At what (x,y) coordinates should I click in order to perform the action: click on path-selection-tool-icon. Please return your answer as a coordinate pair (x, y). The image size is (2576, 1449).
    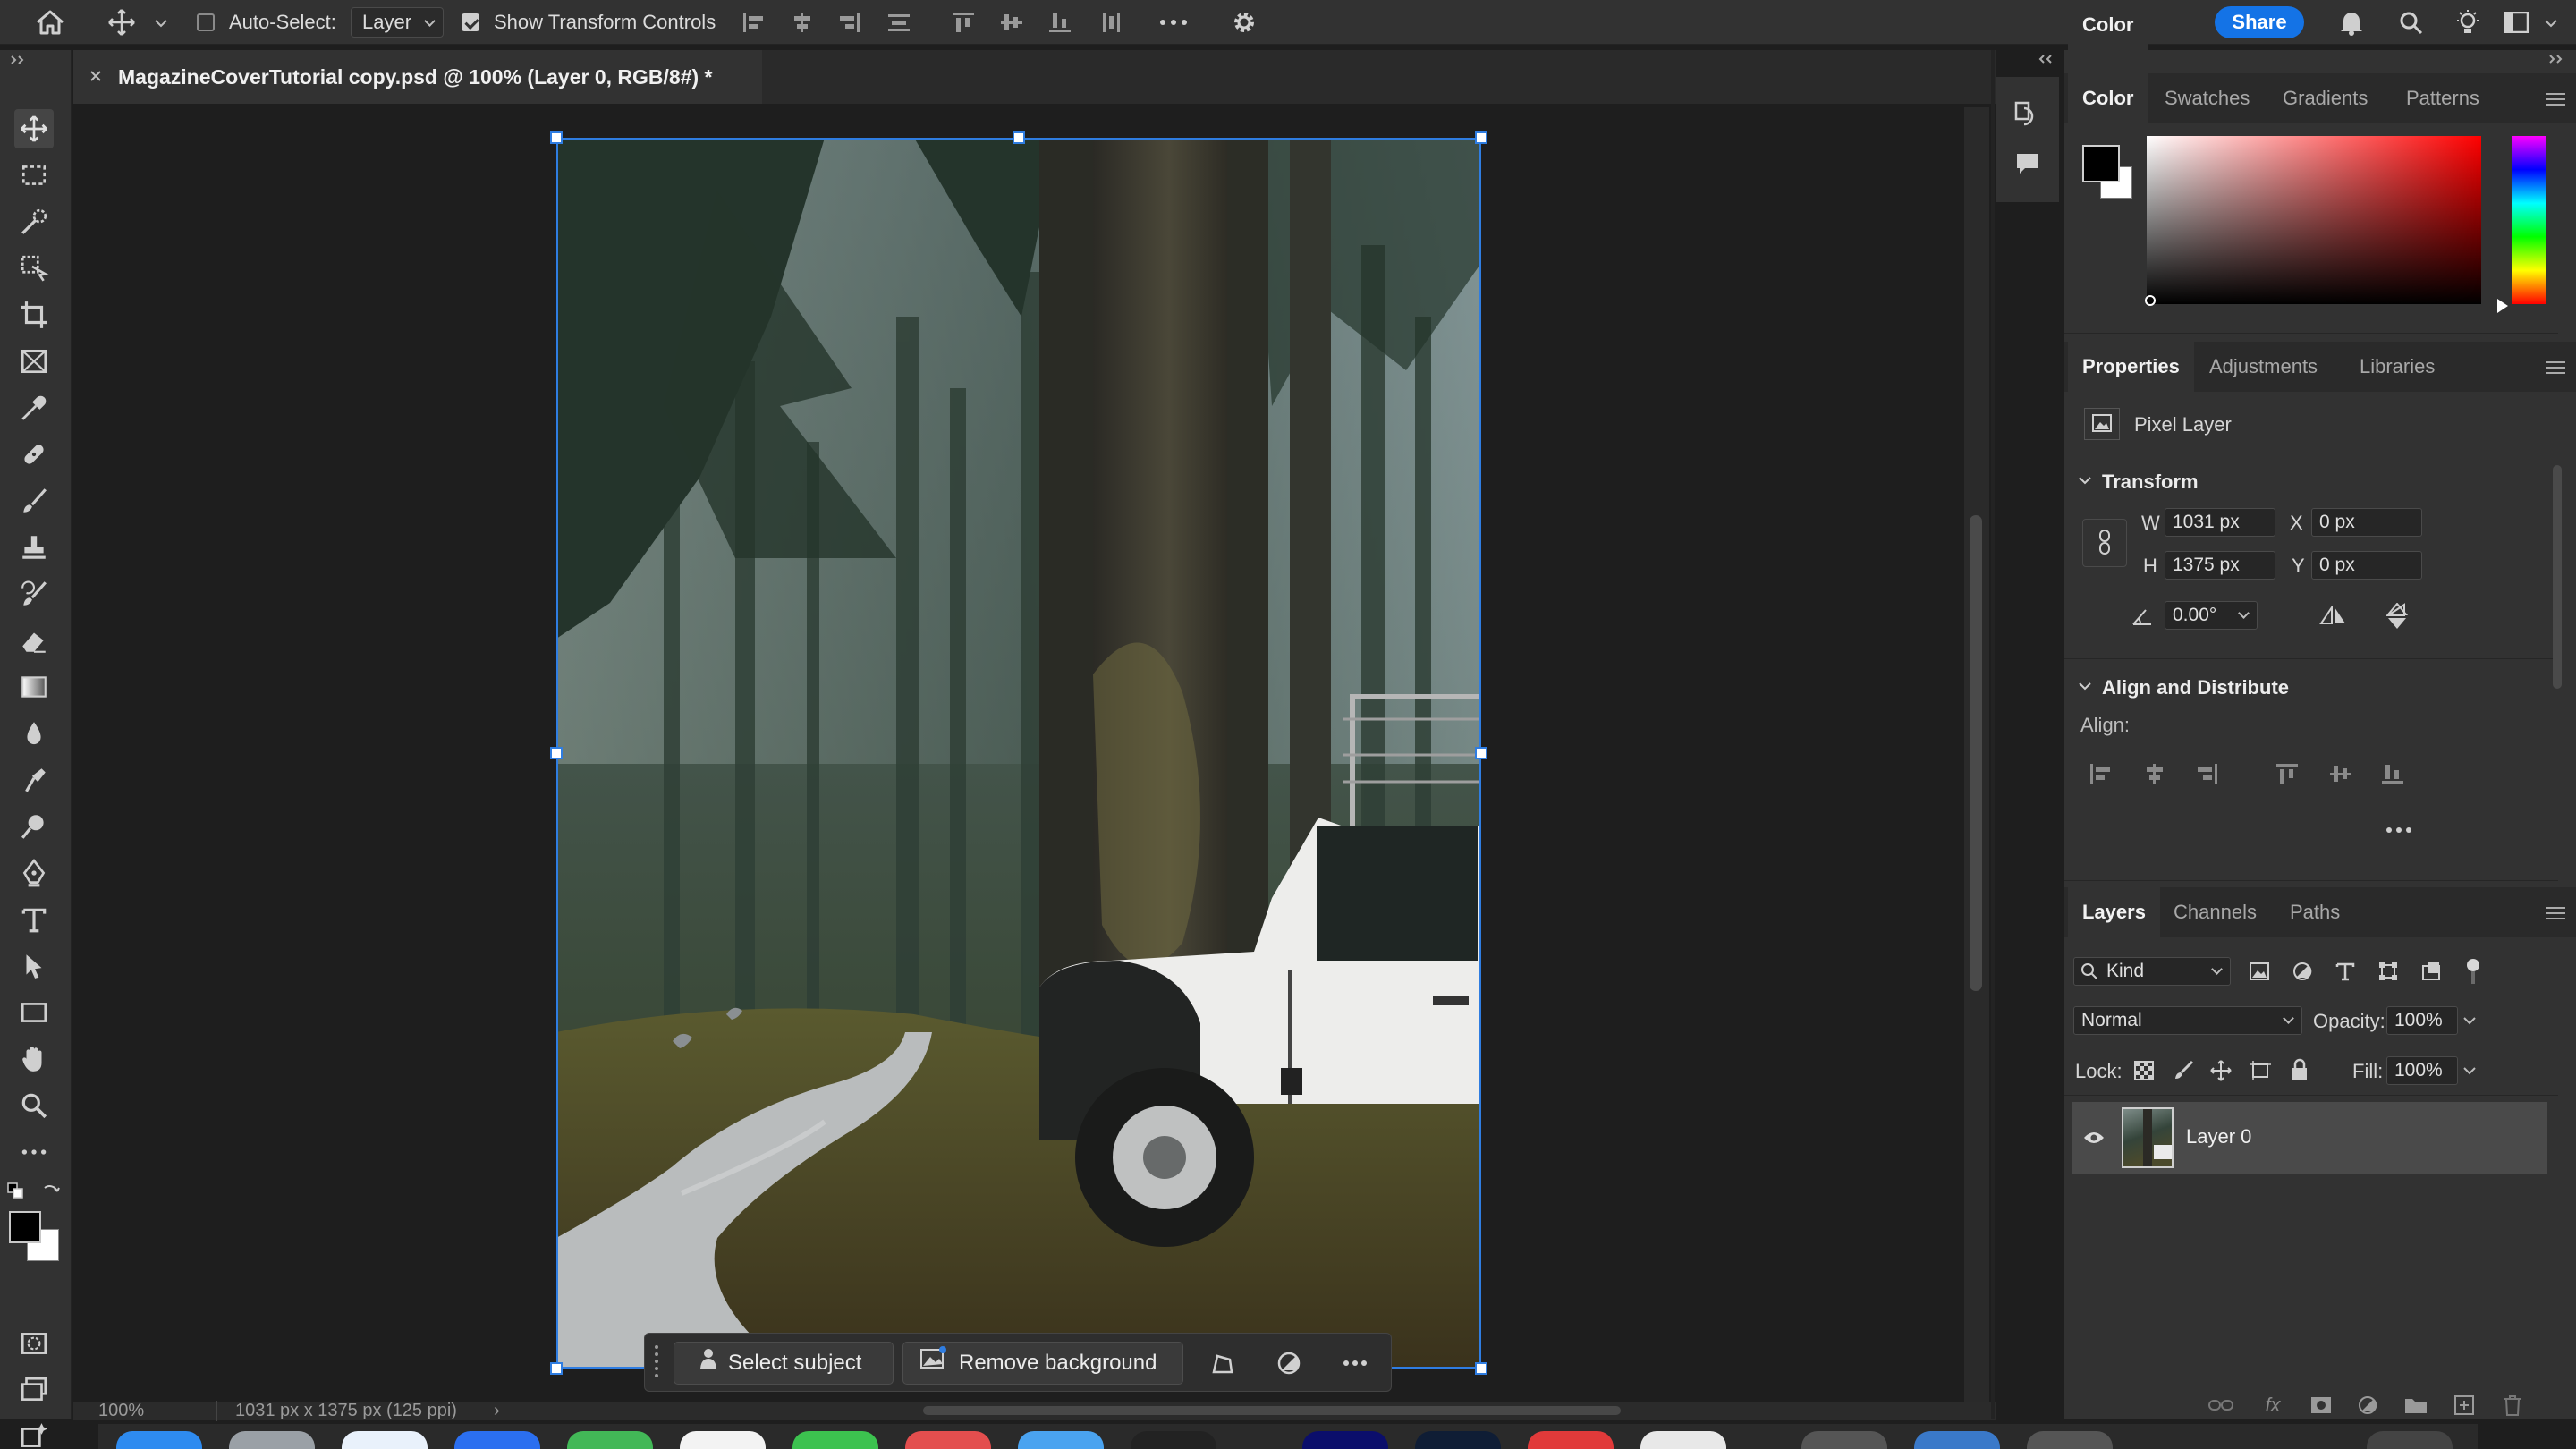
    Looking at the image, I should click on (34, 966).